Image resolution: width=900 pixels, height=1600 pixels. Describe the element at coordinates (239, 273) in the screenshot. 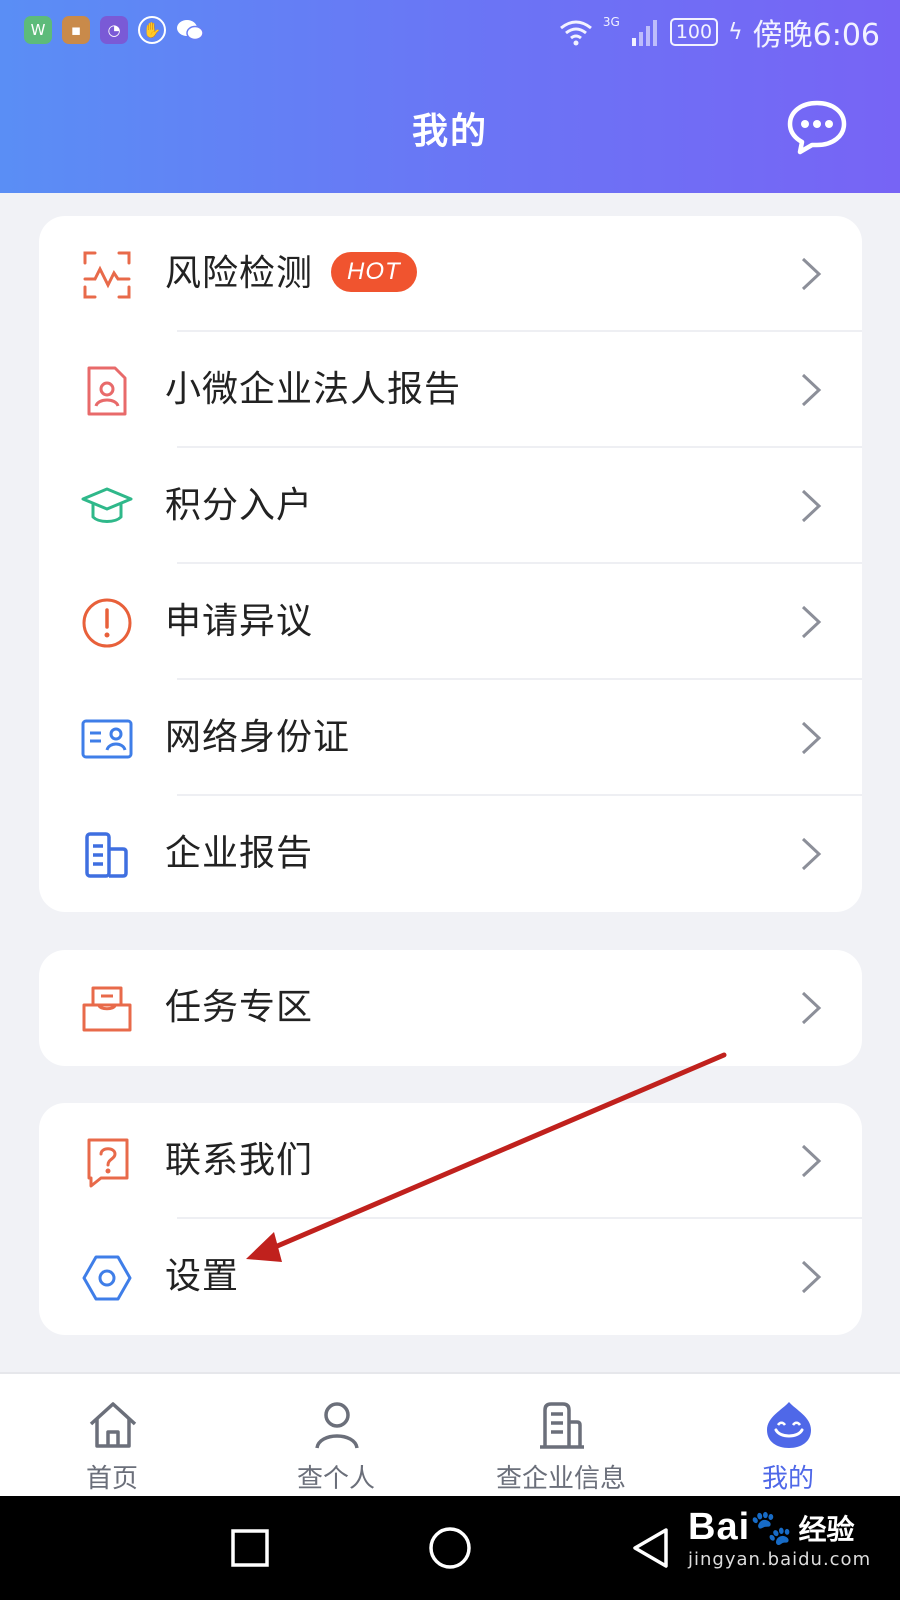

I see `risk-detection-label: 风险检测` at that location.